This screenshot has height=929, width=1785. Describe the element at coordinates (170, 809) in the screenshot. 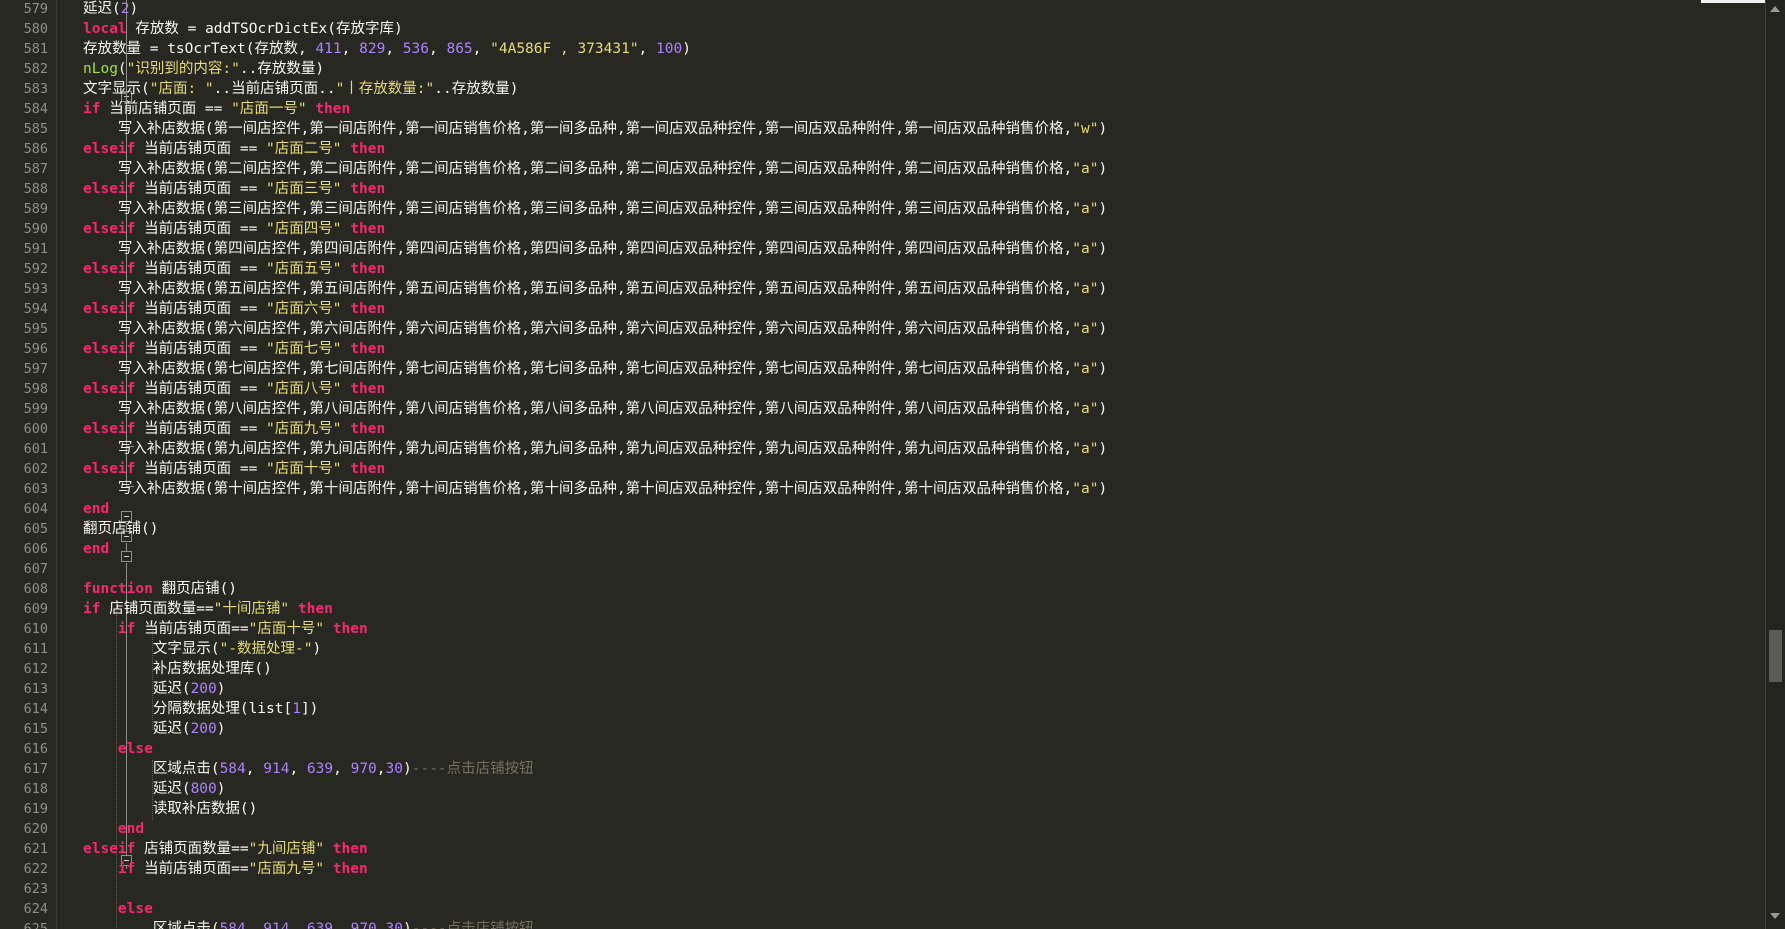

I see `code-line: 读取补店数据()` at that location.